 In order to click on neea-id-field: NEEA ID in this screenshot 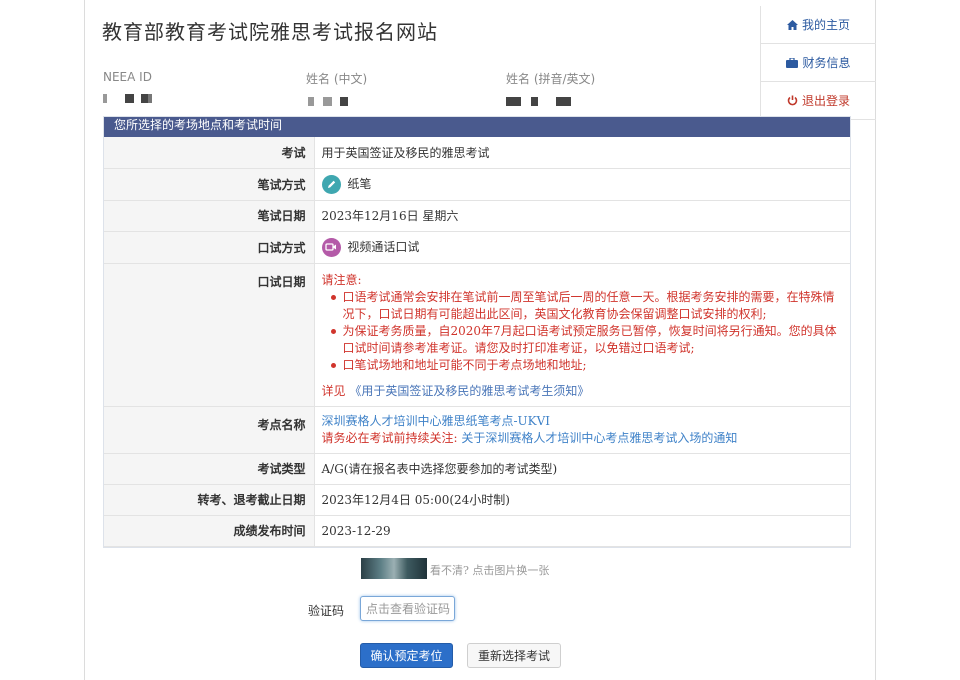, I will do `click(127, 87)`.